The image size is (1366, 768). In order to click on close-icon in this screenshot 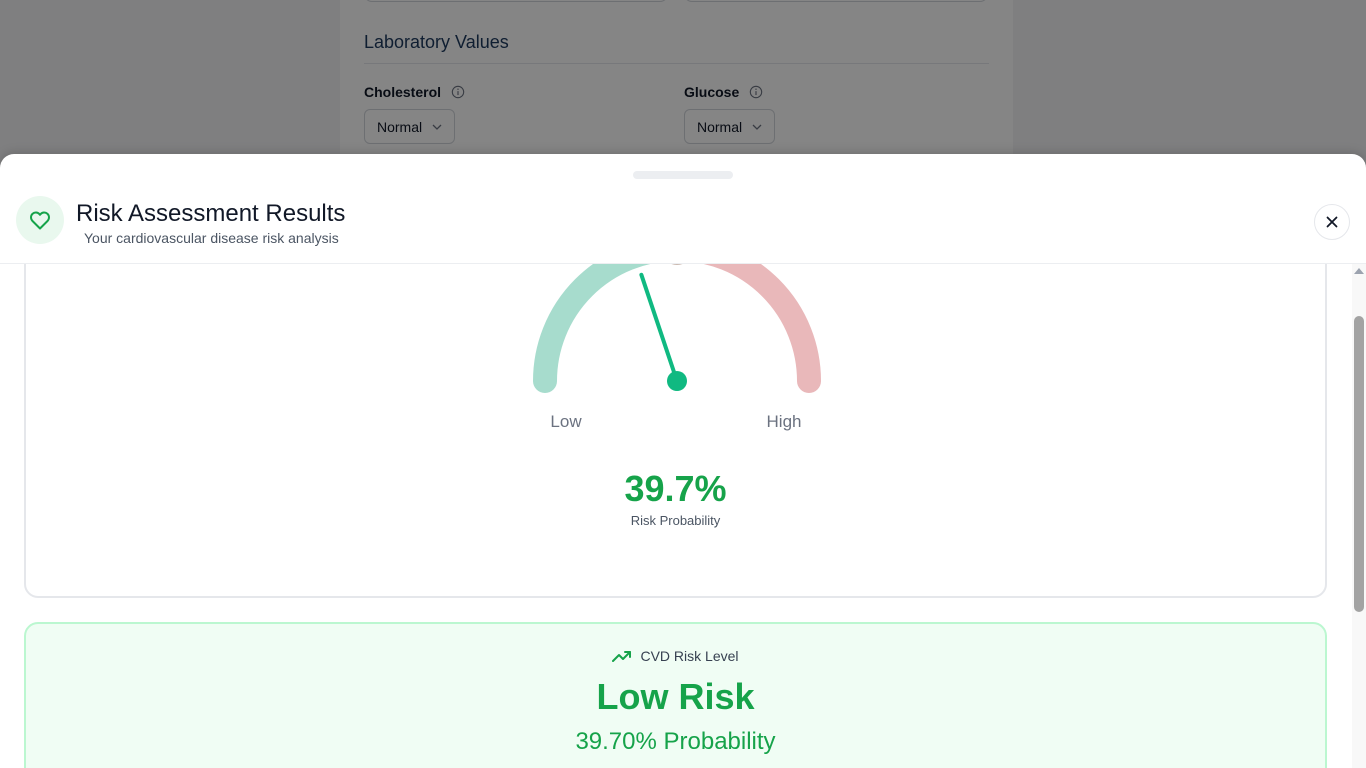, I will do `click(1332, 222)`.